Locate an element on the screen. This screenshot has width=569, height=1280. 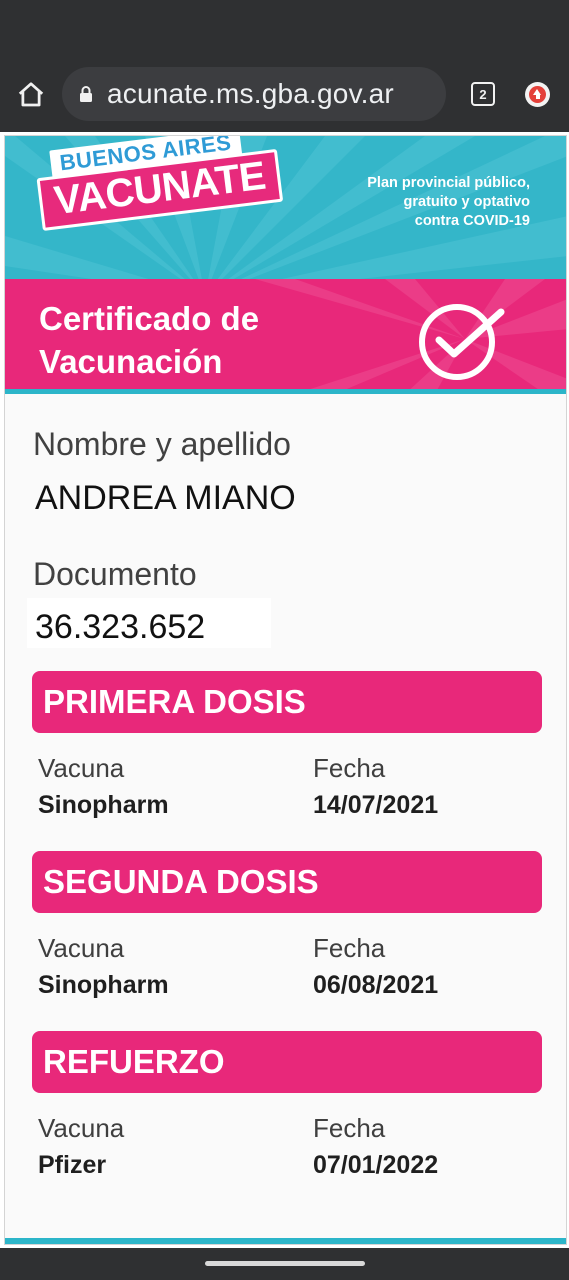
date-value: 14/07/2021 is located at coordinates (376, 805).